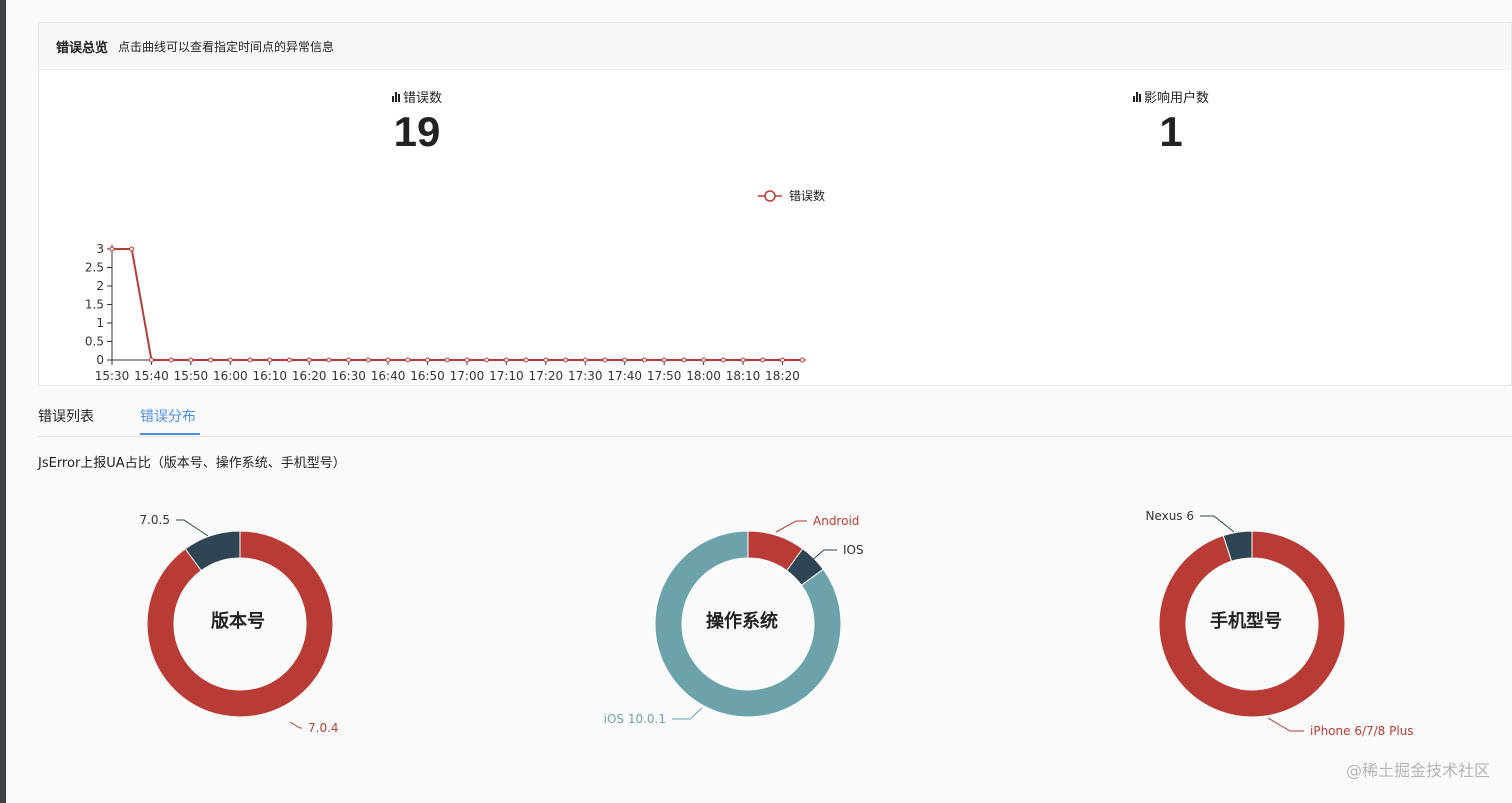 The image size is (1512, 803). What do you see at coordinates (154, 520) in the screenshot?
I see `pie-slice-label: 7.0.5` at bounding box center [154, 520].